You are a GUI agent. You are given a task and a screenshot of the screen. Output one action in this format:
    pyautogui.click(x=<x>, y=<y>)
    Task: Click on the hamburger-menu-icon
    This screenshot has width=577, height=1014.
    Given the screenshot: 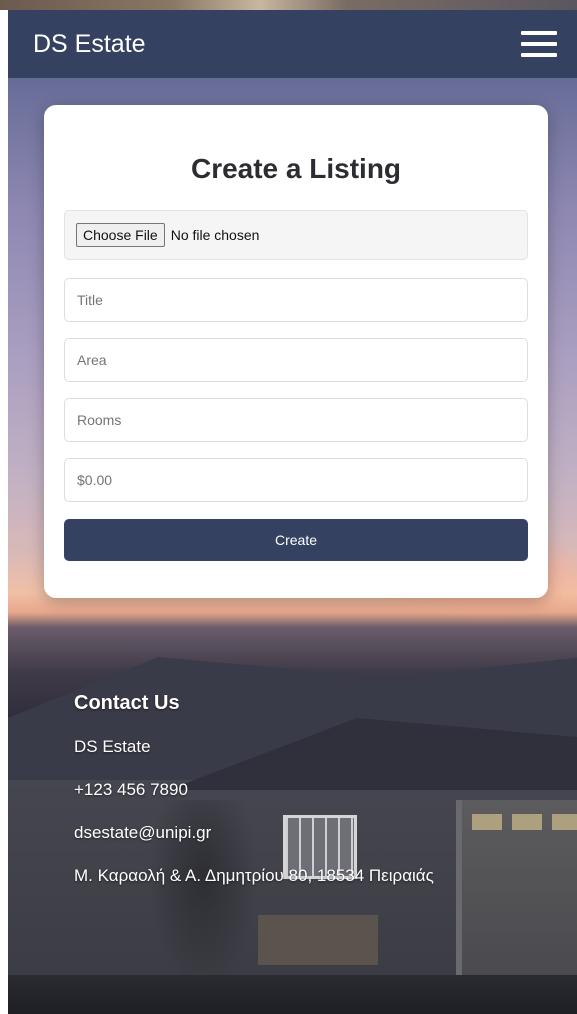 What is the action you would take?
    pyautogui.click(x=539, y=44)
    